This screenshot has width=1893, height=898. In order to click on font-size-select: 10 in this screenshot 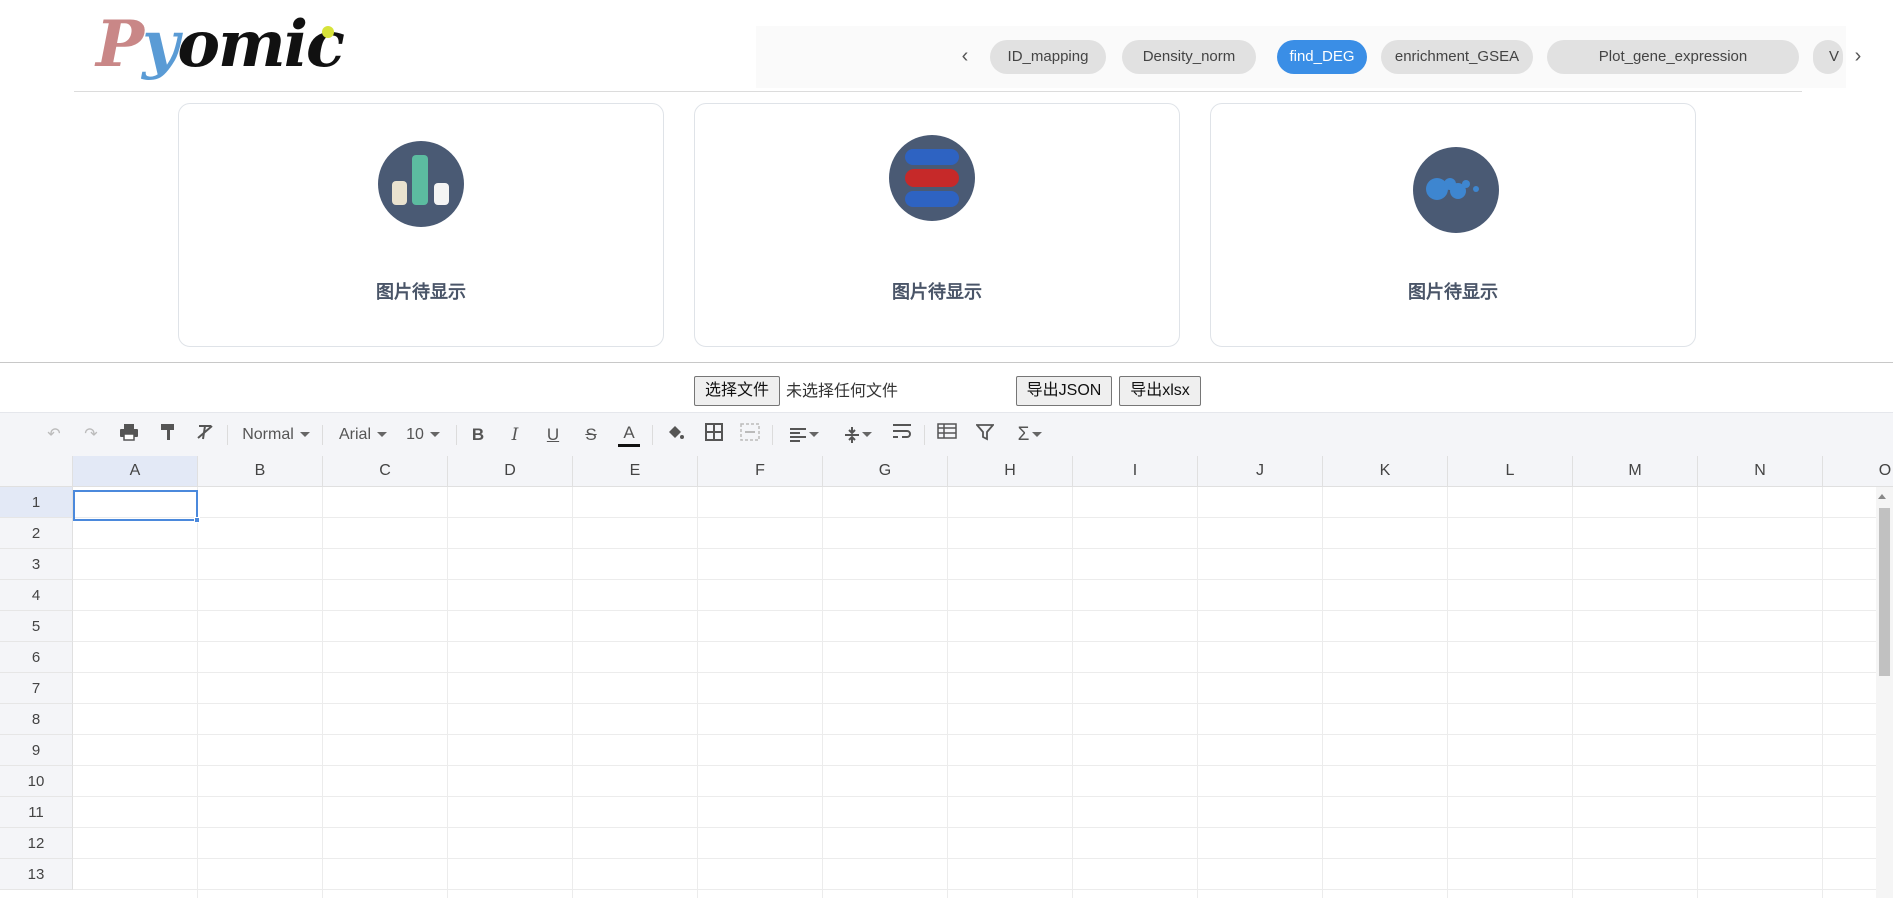, I will do `click(423, 435)`.